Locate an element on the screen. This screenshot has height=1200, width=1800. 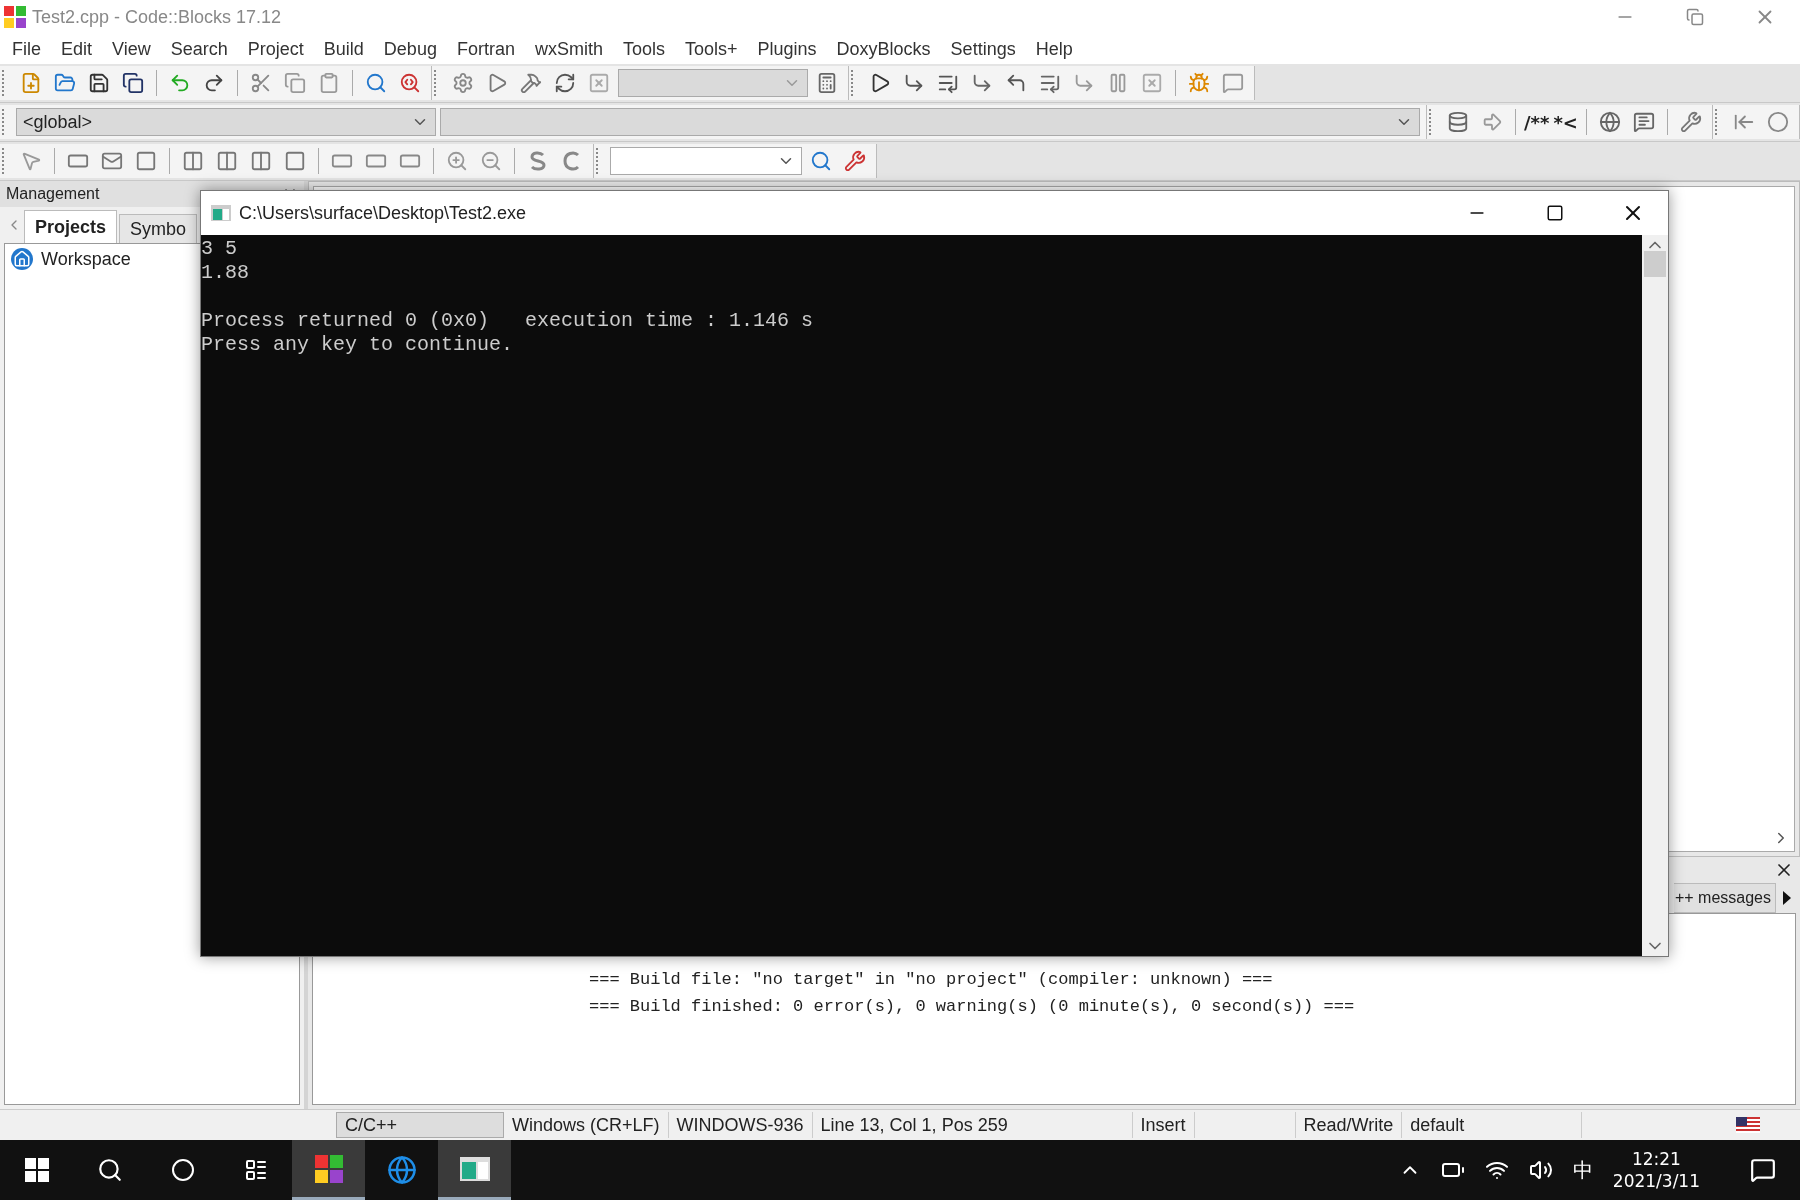
menu-item: View is located at coordinates (131, 49).